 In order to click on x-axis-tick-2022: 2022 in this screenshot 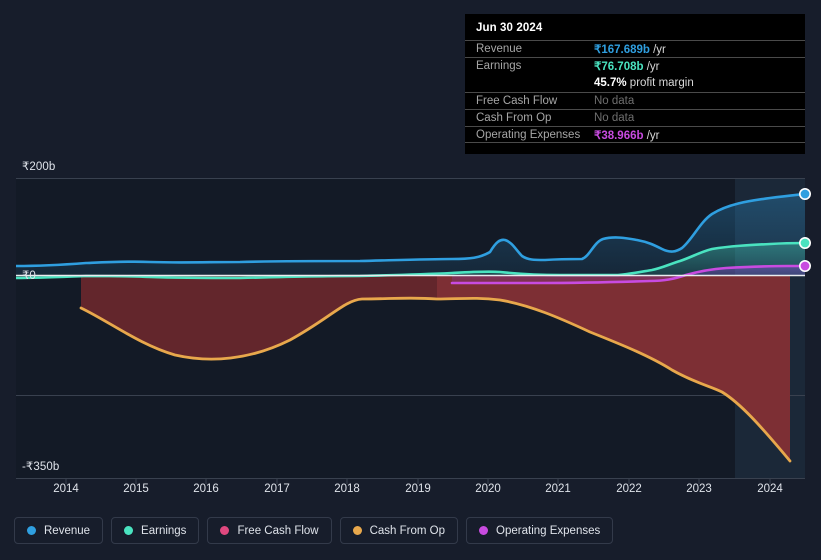, I will do `click(629, 489)`.